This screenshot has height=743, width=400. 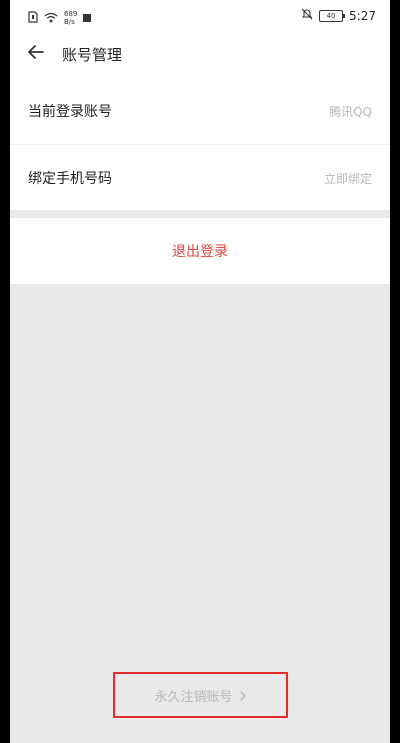 I want to click on page-title: 账号管理, so click(x=92, y=54).